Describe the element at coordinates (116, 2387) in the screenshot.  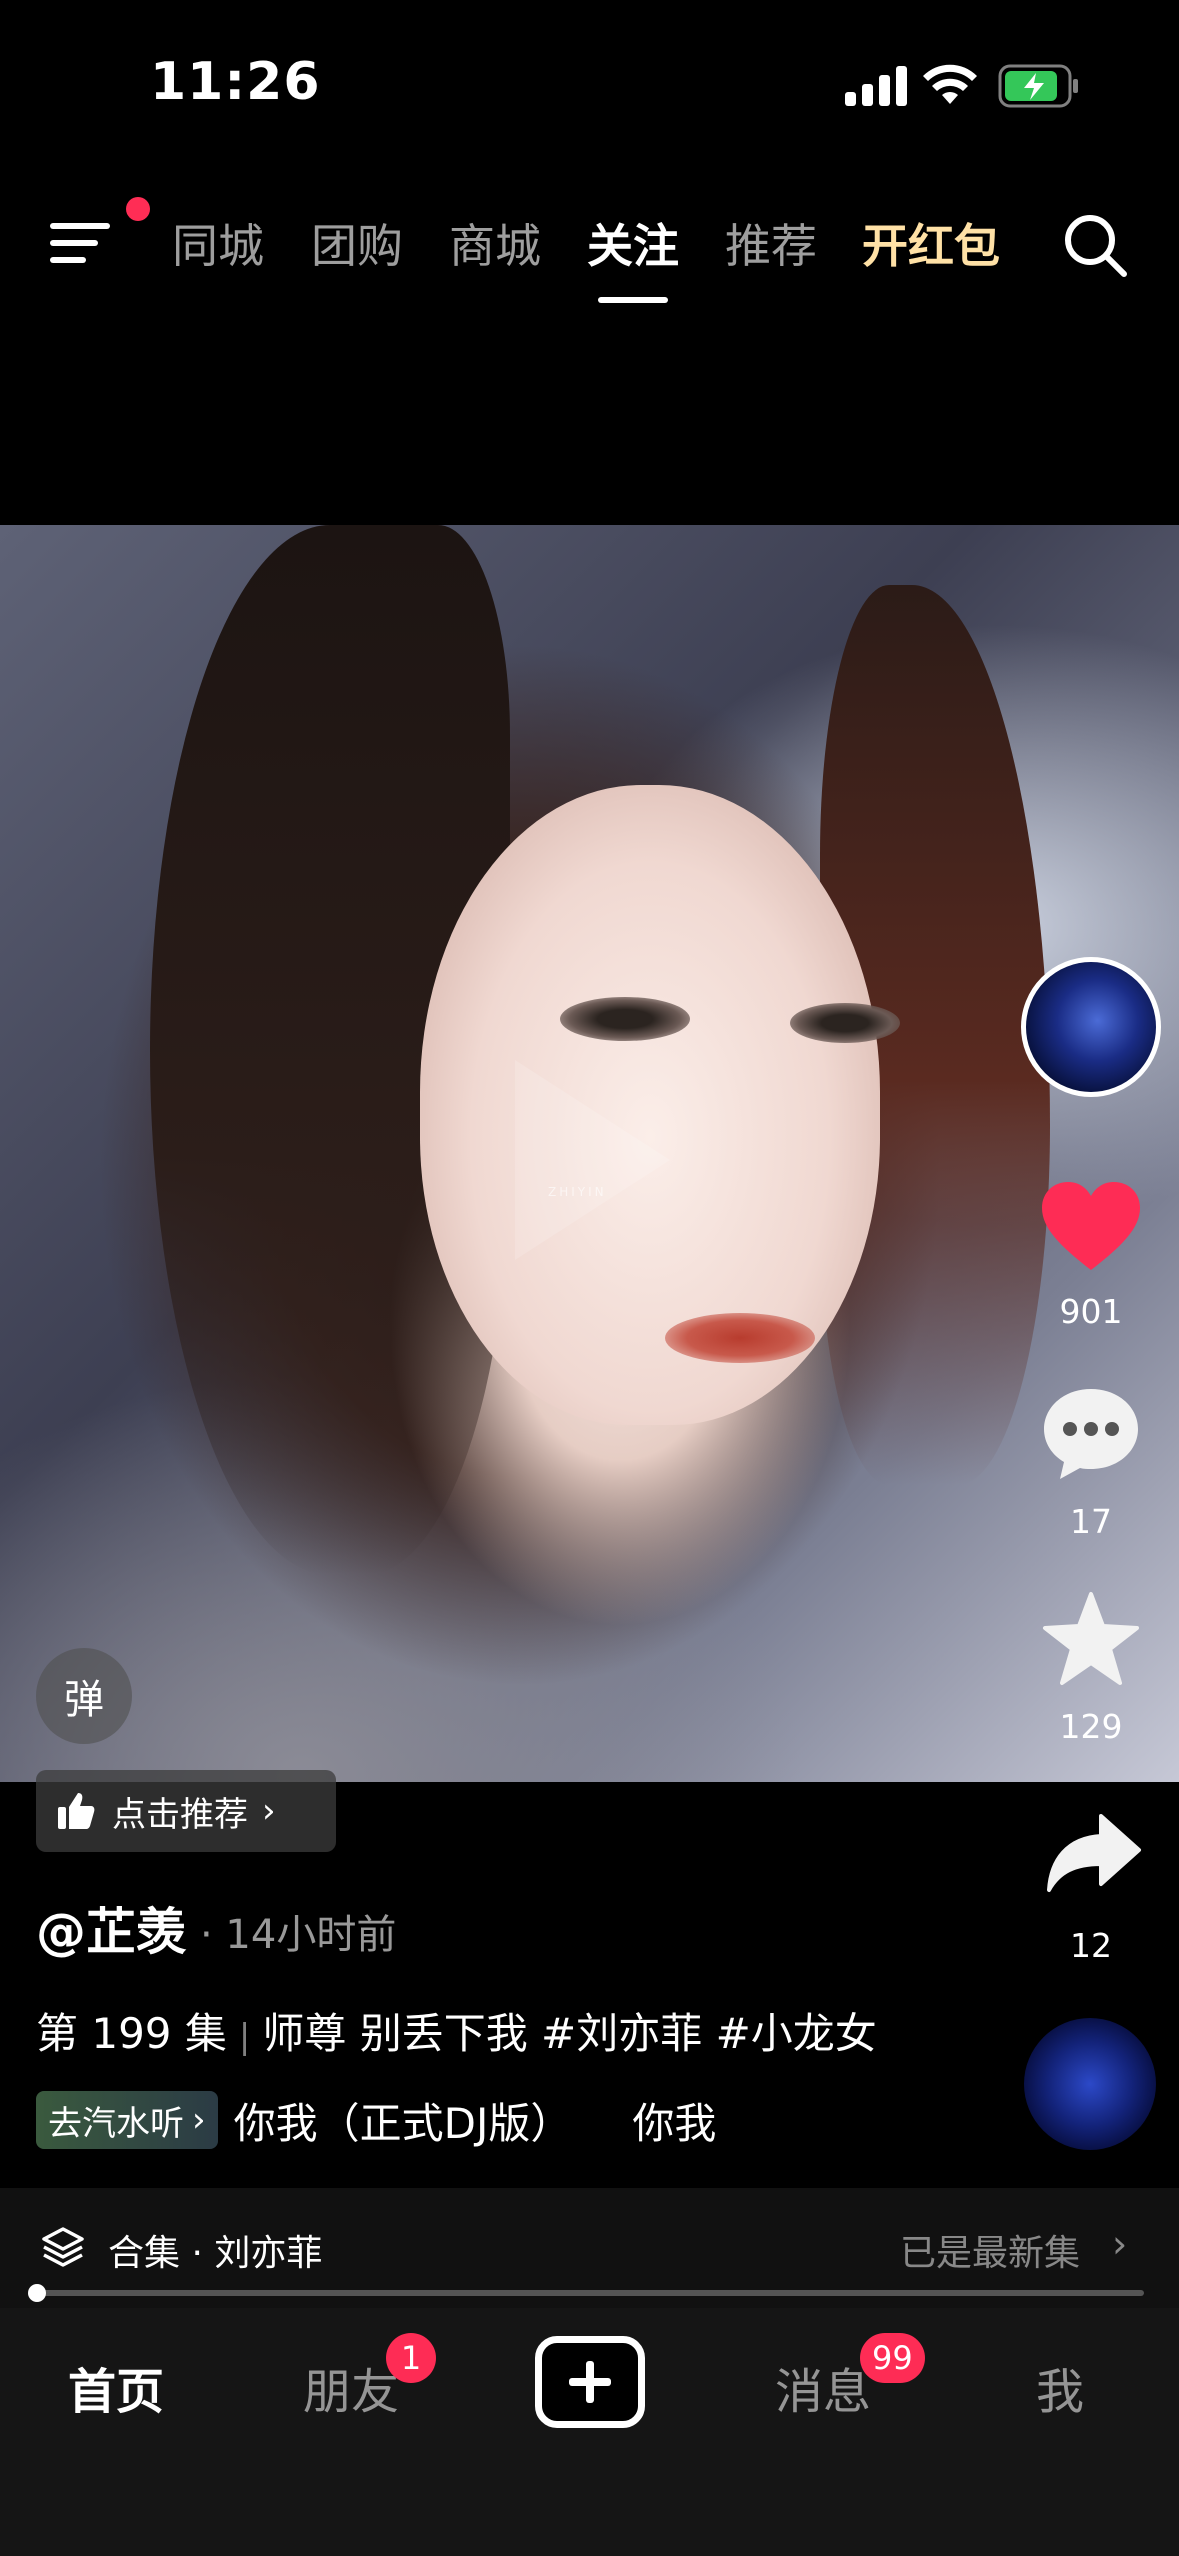
I see `tab-home: 首页` at that location.